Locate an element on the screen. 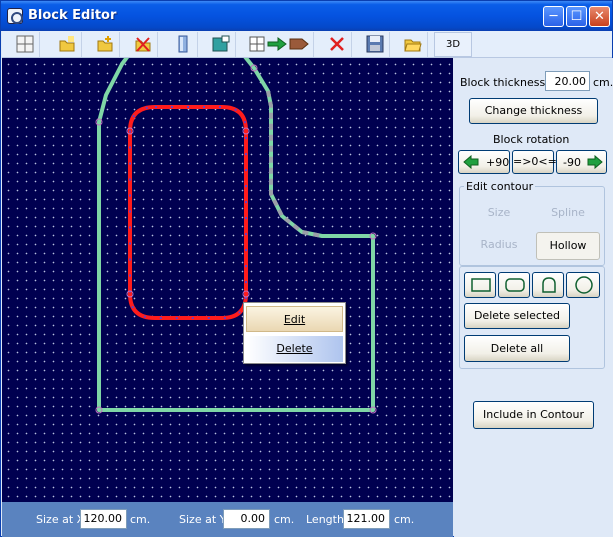 This screenshot has height=537, width=613. thickness-label: Block thickness is located at coordinates (503, 82).